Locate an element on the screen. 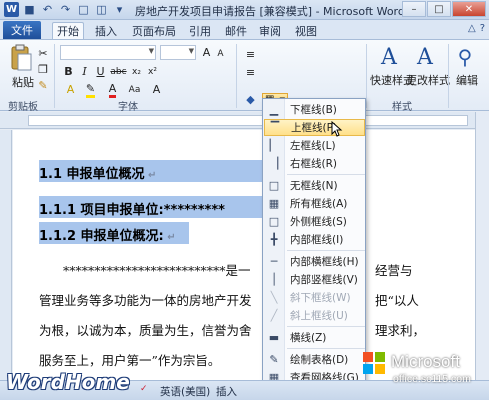 This screenshot has width=489, height=400. undo-icon: ↶ is located at coordinates (47, 9).